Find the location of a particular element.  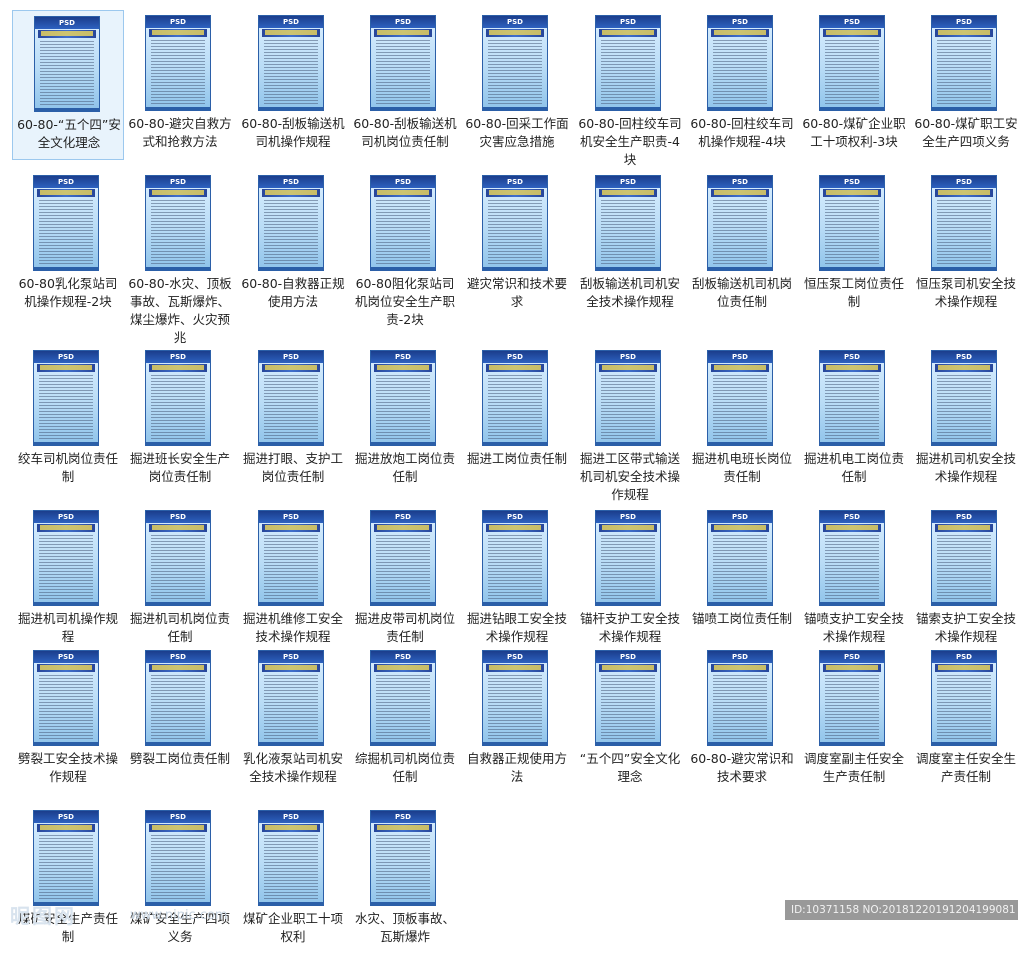

file-item: PSD 60-80-回柱绞车司机安全生产职责-4块 is located at coordinates (630, 88).